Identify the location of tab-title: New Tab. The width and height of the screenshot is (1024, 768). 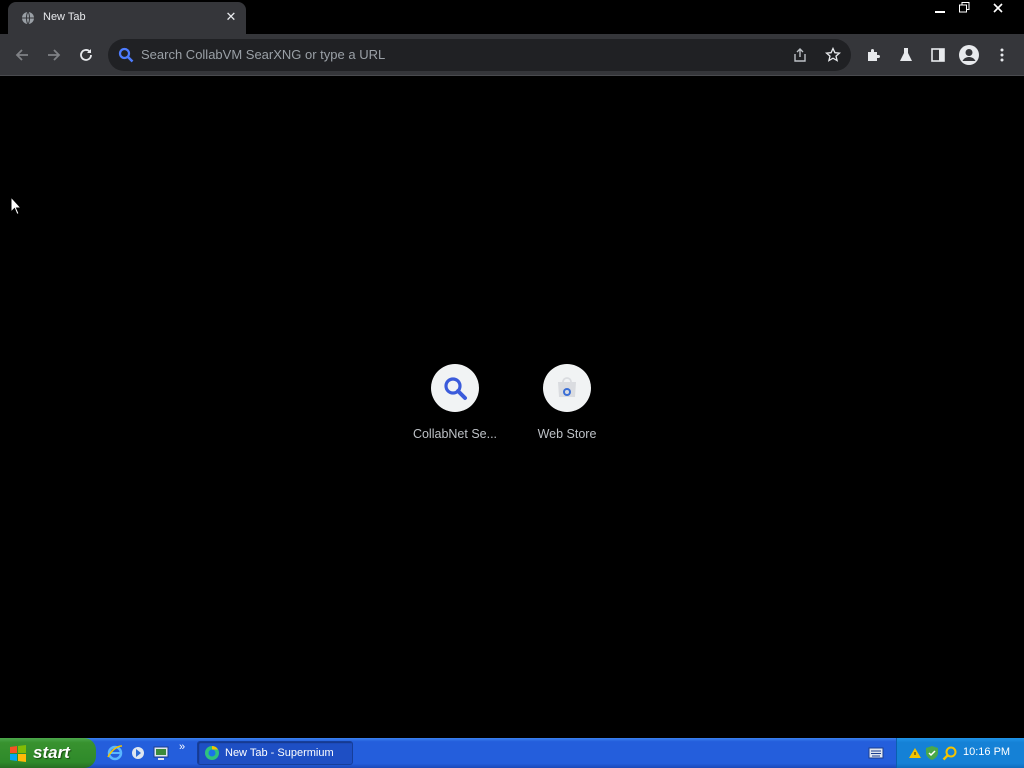
(64, 17).